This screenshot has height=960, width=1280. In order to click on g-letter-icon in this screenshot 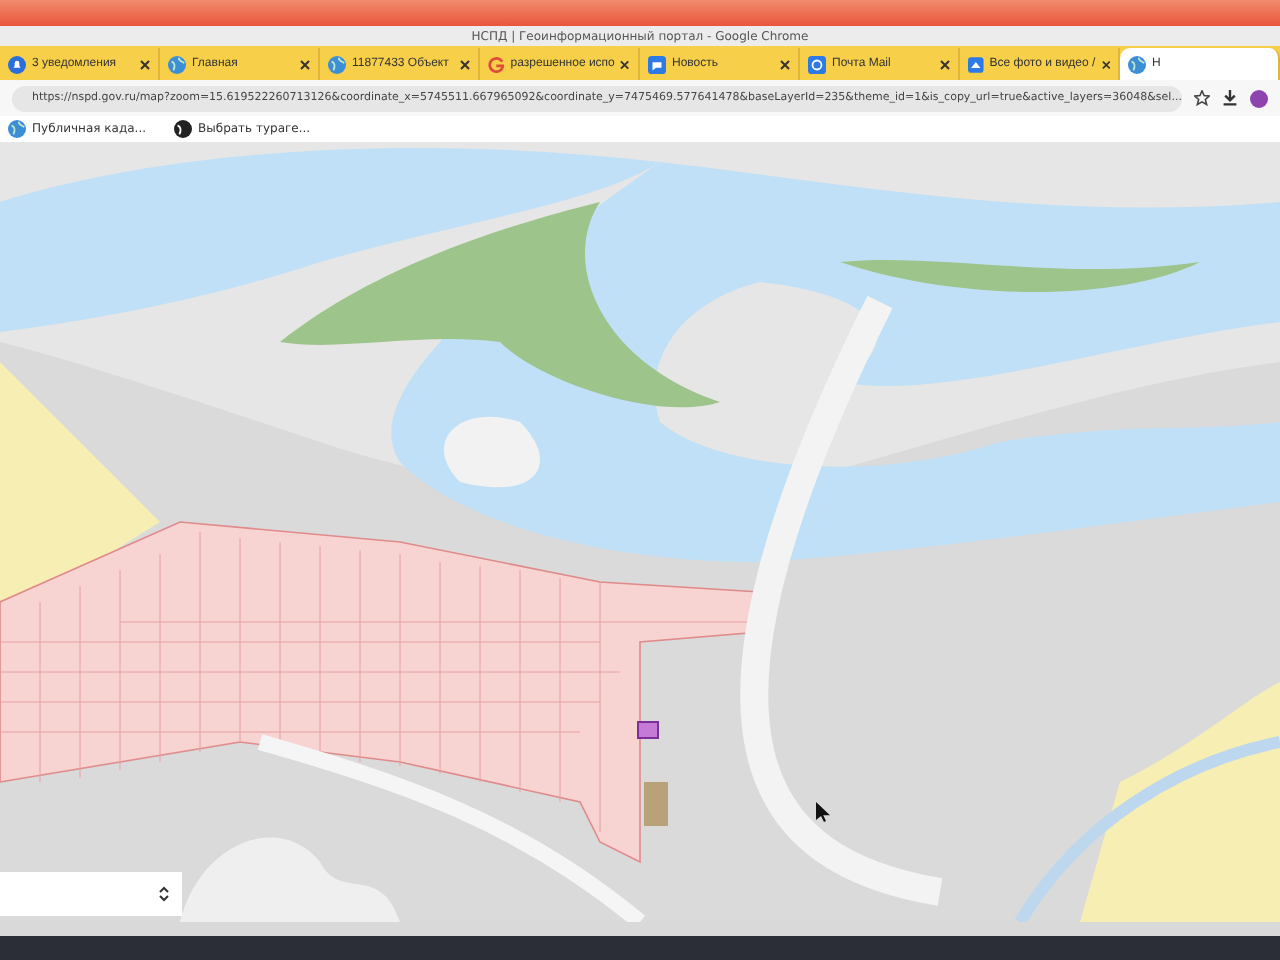, I will do `click(496, 64)`.